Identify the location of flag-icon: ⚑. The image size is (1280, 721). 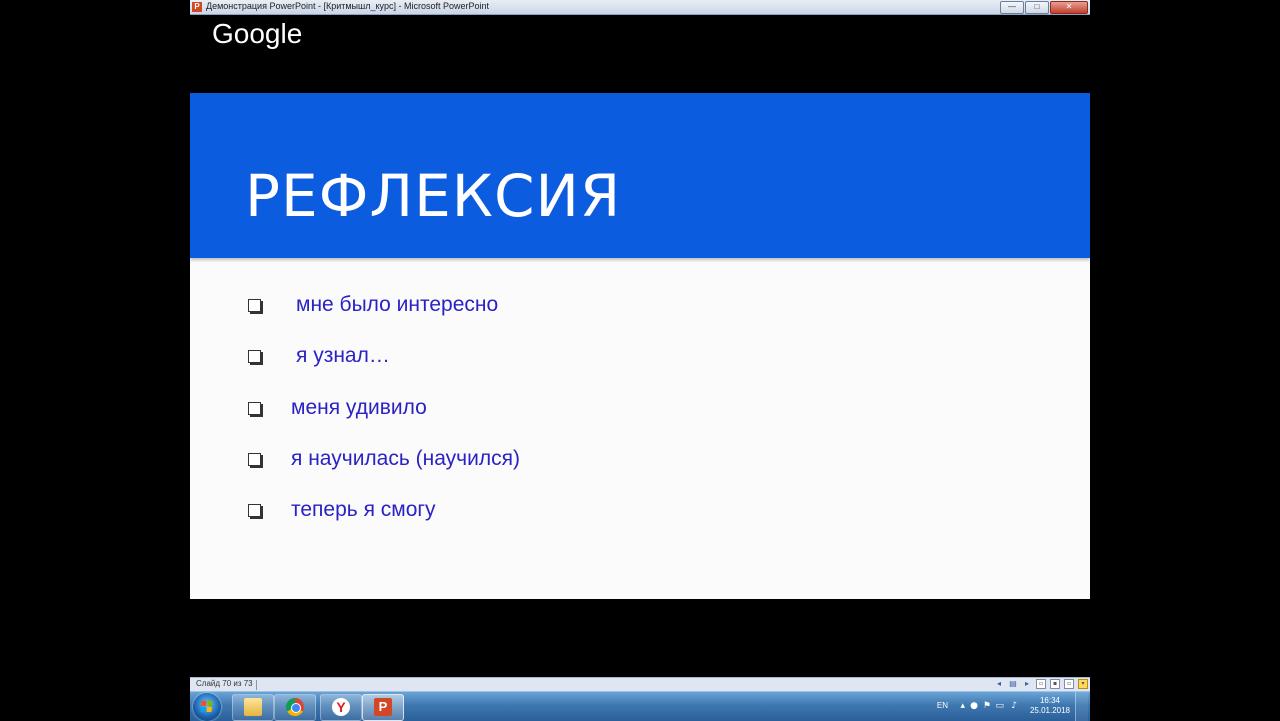
(987, 706).